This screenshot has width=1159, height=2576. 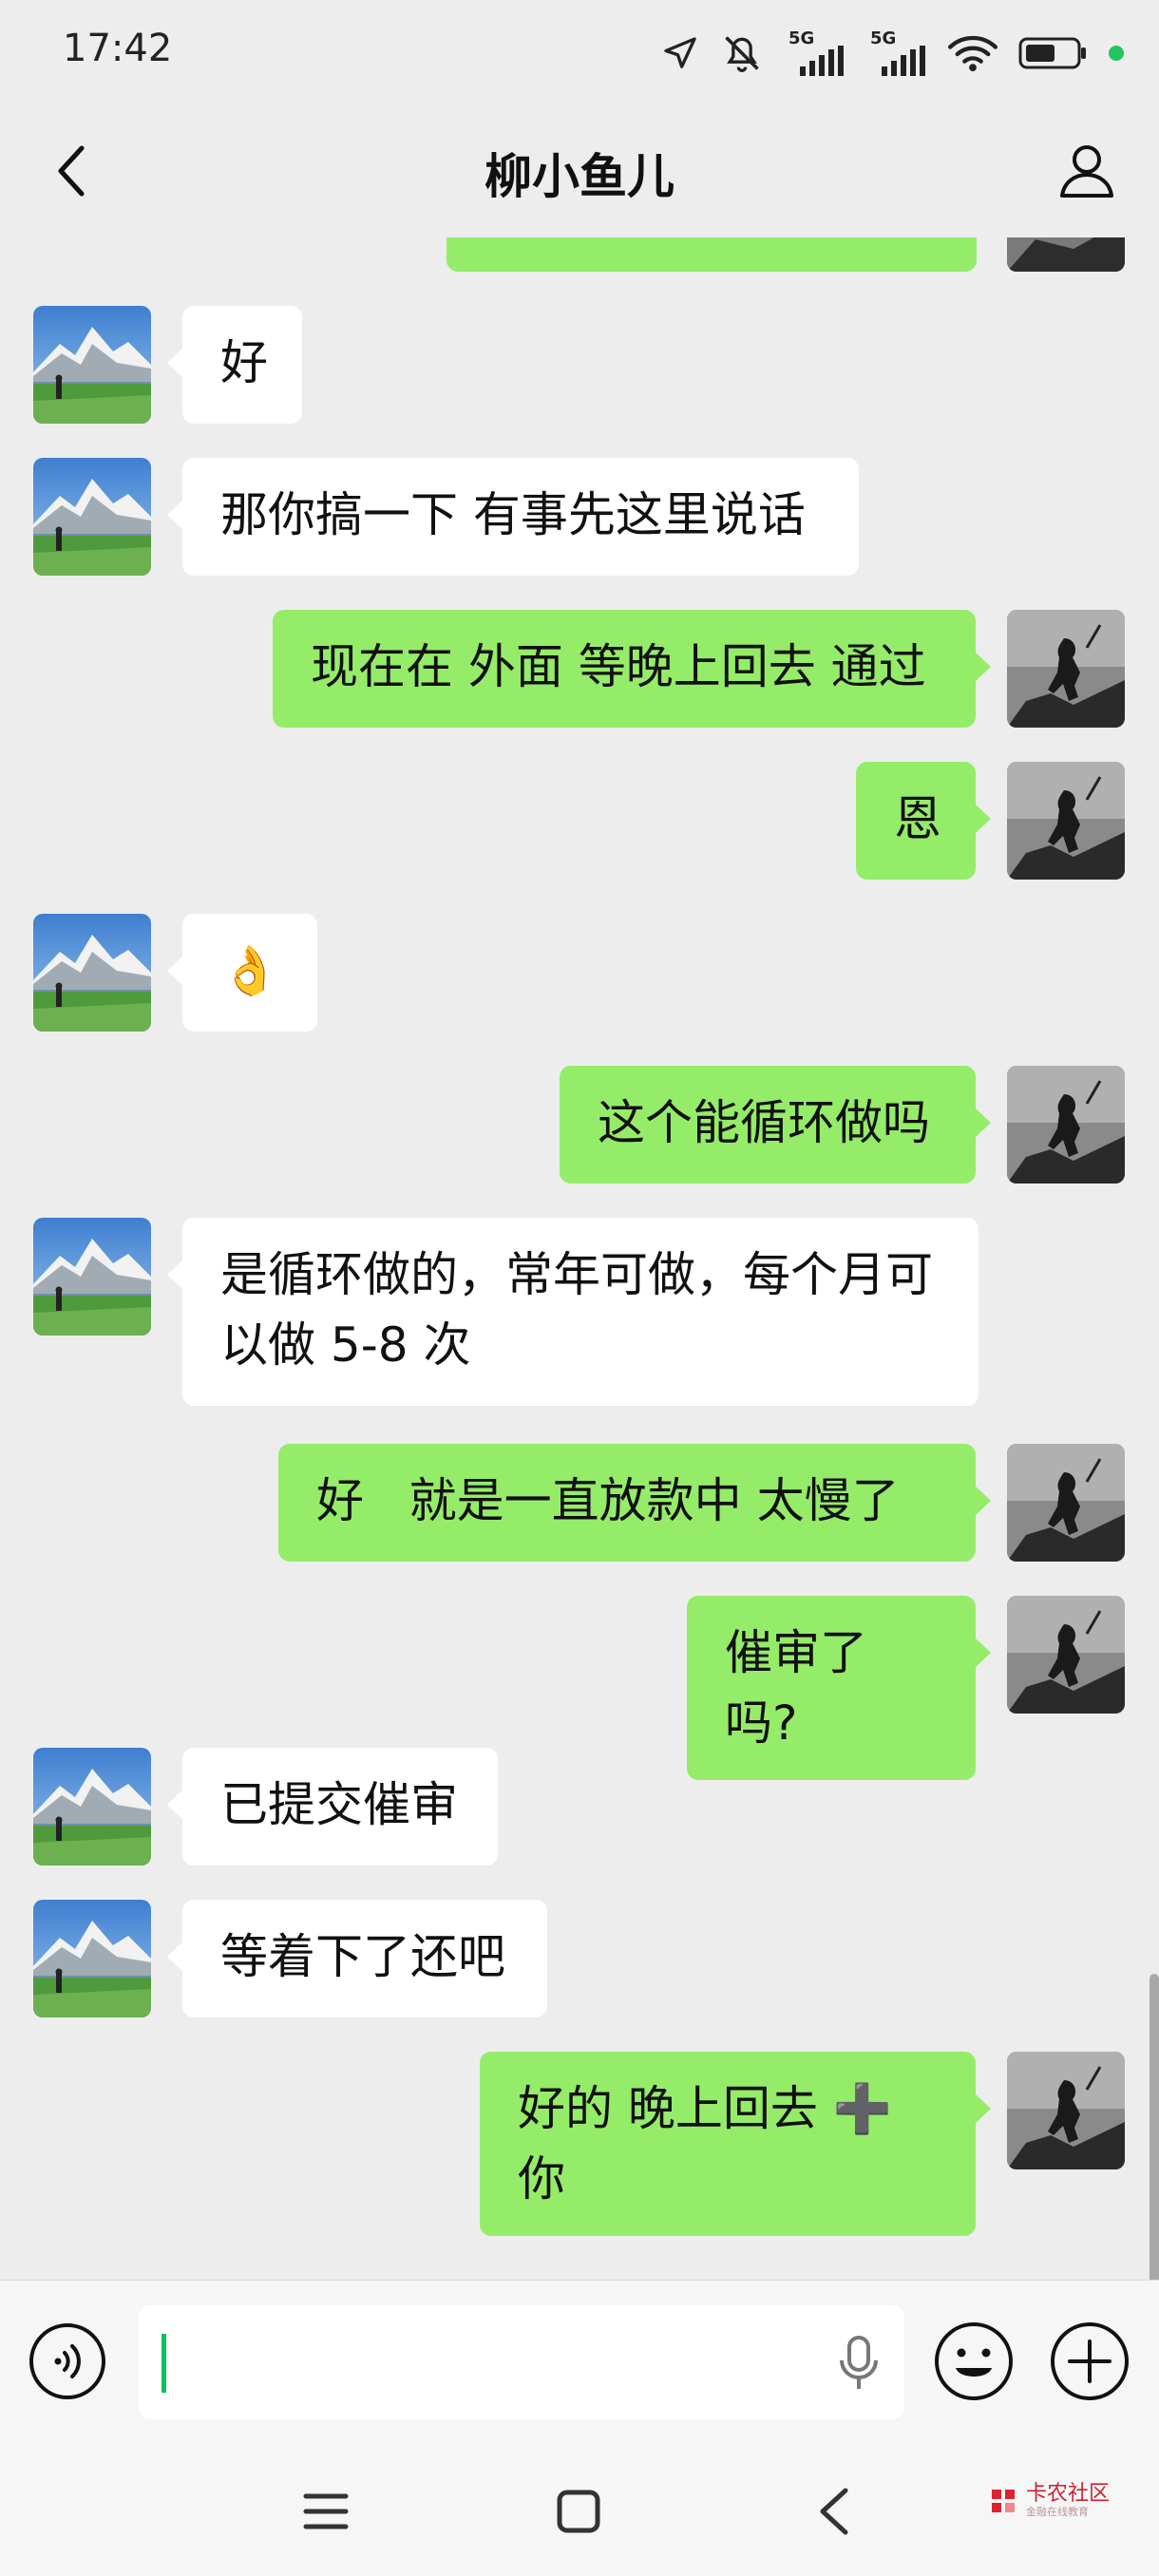 I want to click on input-bar, so click(x=579, y=2361).